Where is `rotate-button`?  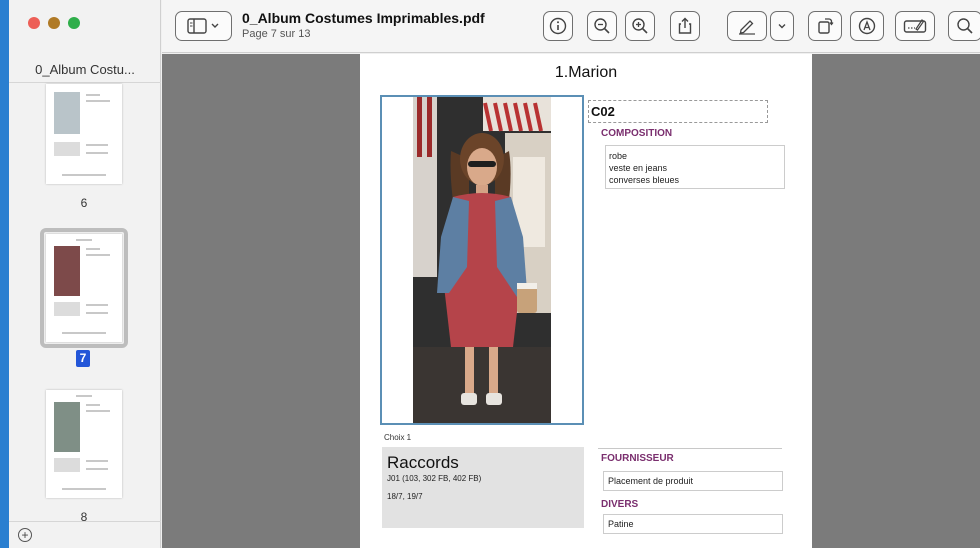
rotate-button is located at coordinates (825, 26).